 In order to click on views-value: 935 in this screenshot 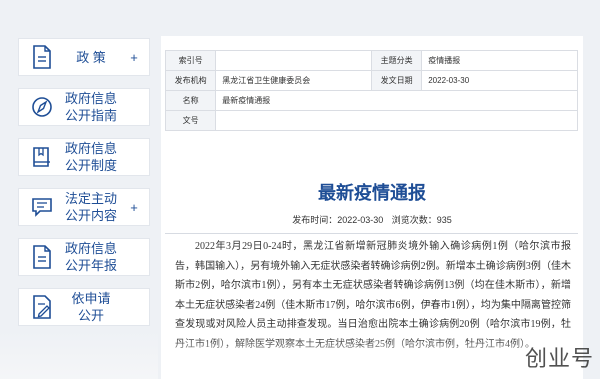, I will do `click(444, 220)`.